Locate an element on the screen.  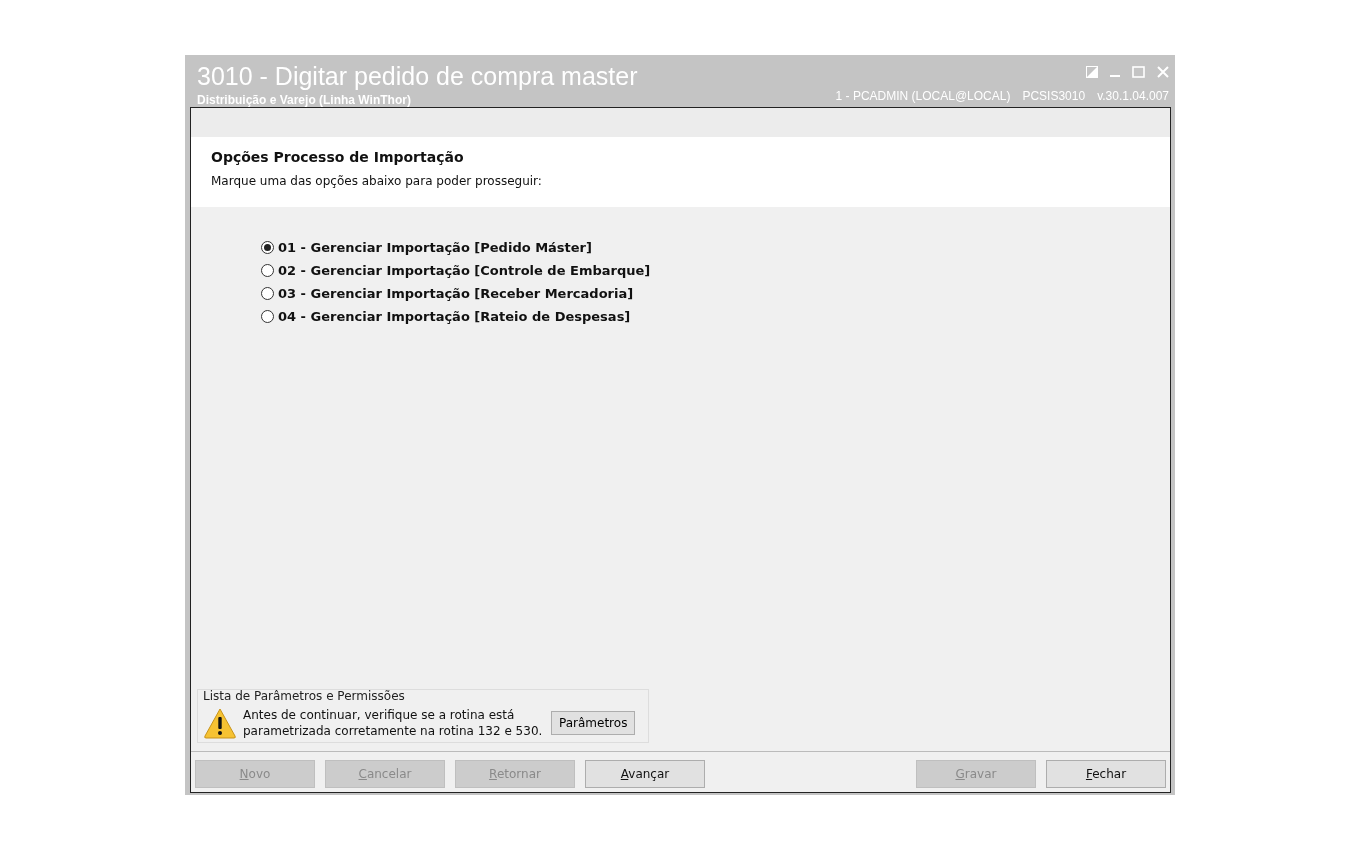
option-label: 01 - Gerenciar Importação [Pedido Máster] is located at coordinates (435, 247).